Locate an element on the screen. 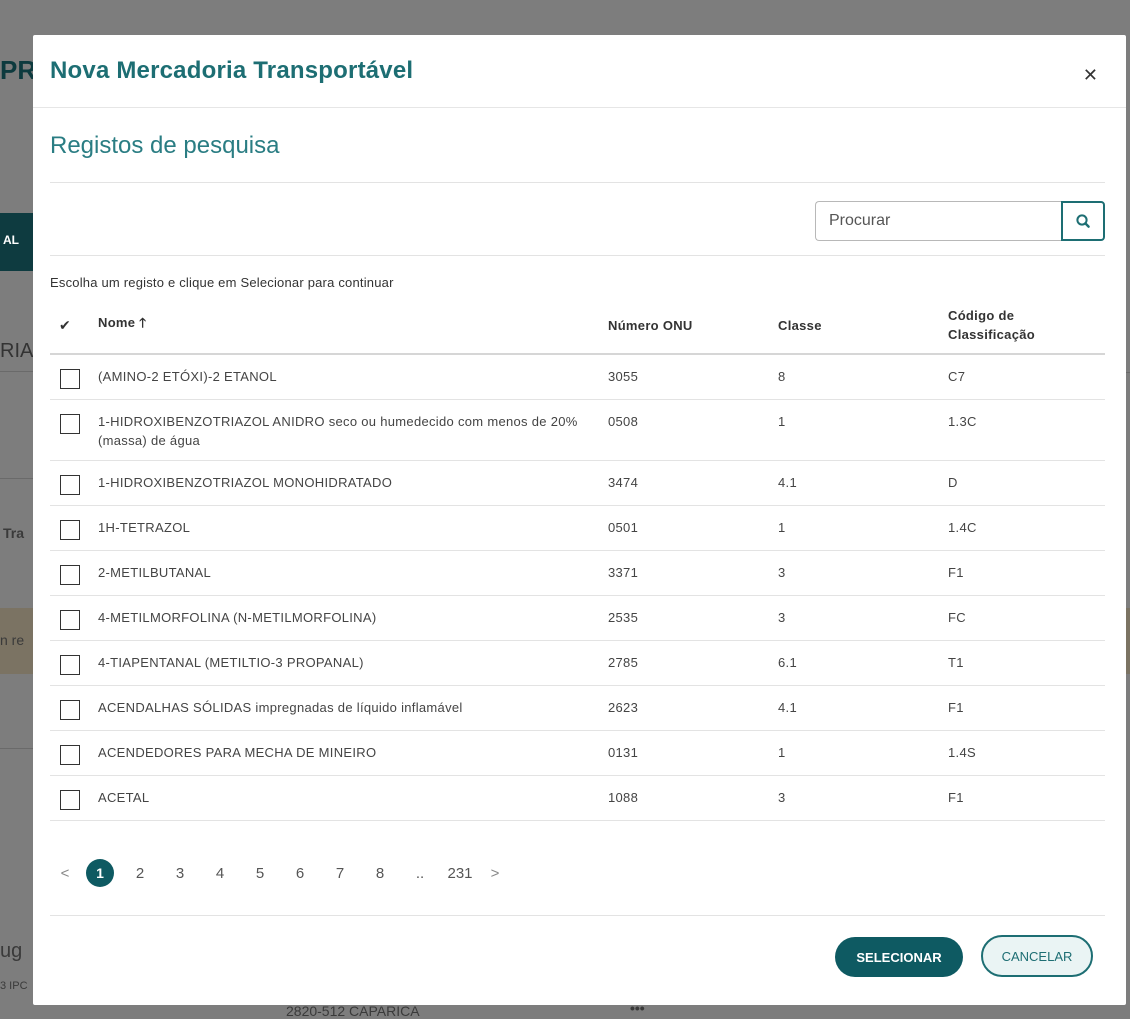  column-header-nome: Nome 🡑 is located at coordinates (353, 326).